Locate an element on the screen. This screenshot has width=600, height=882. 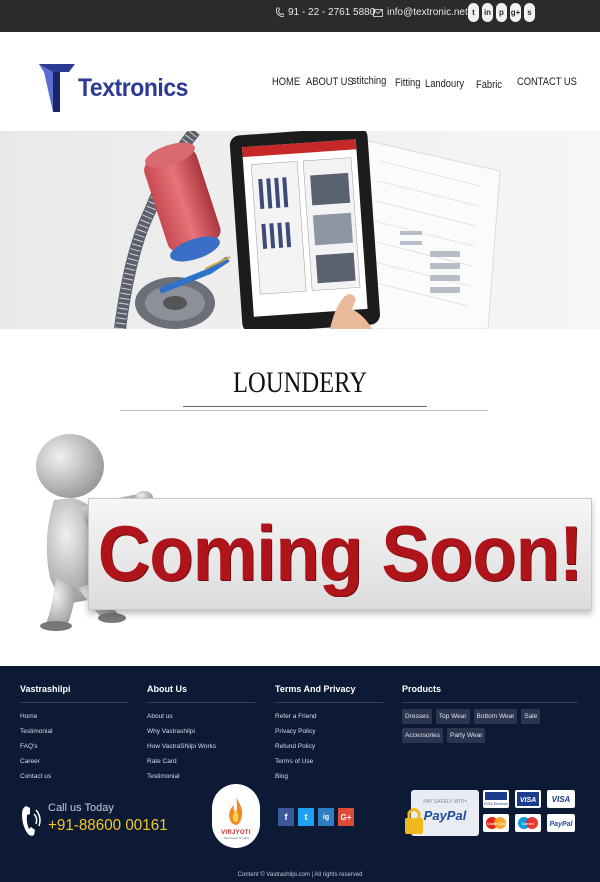
footer-link-why: Why Vastrashilpi is located at coordinates (201, 731).